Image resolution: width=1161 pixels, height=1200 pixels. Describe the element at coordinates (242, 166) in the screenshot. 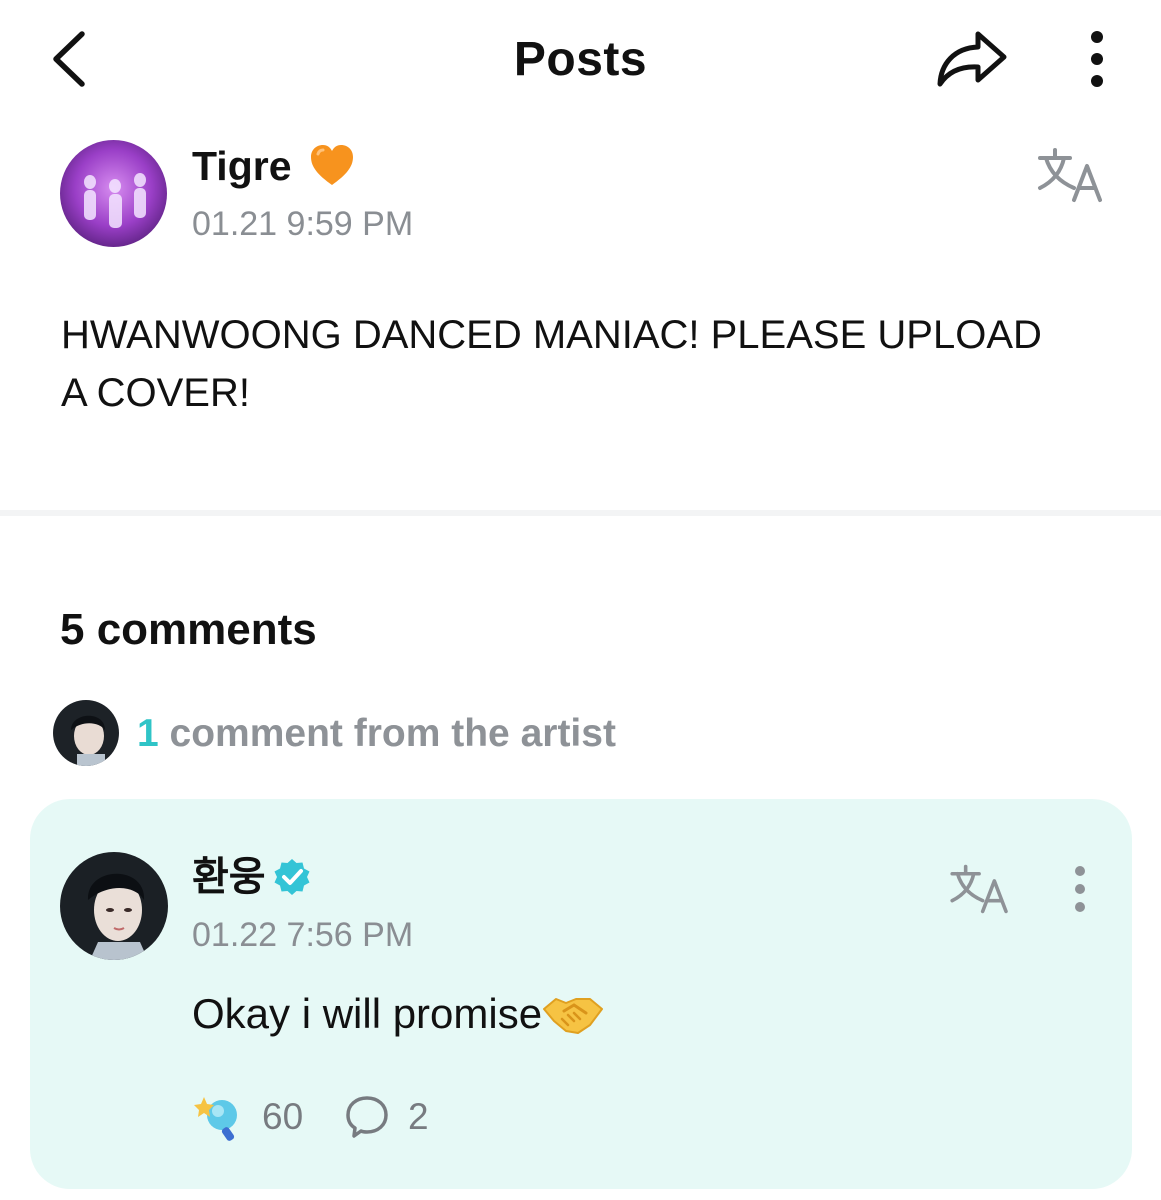

I see `post-author-name: Tigre` at that location.